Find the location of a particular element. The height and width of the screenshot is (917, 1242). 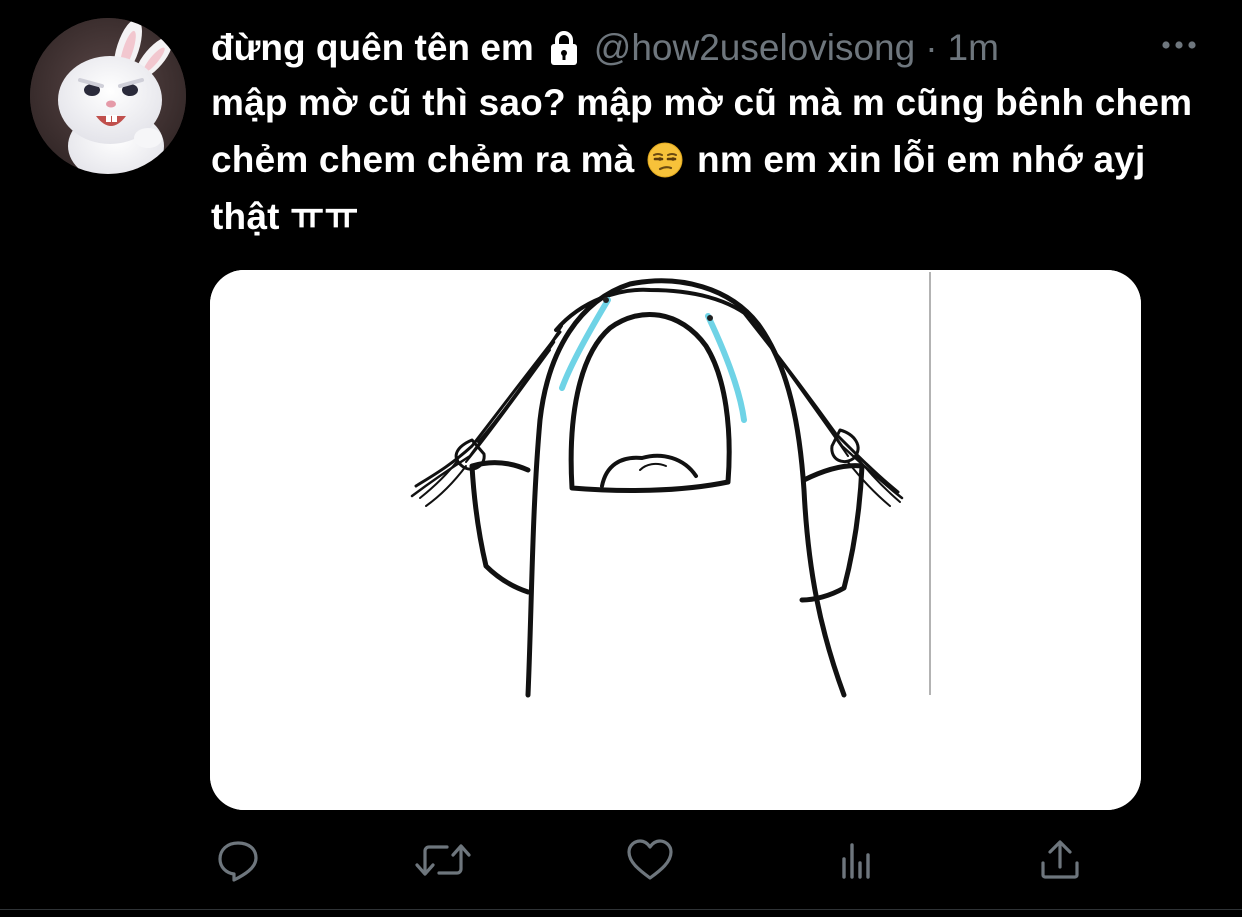

avatar is located at coordinates (108, 96).